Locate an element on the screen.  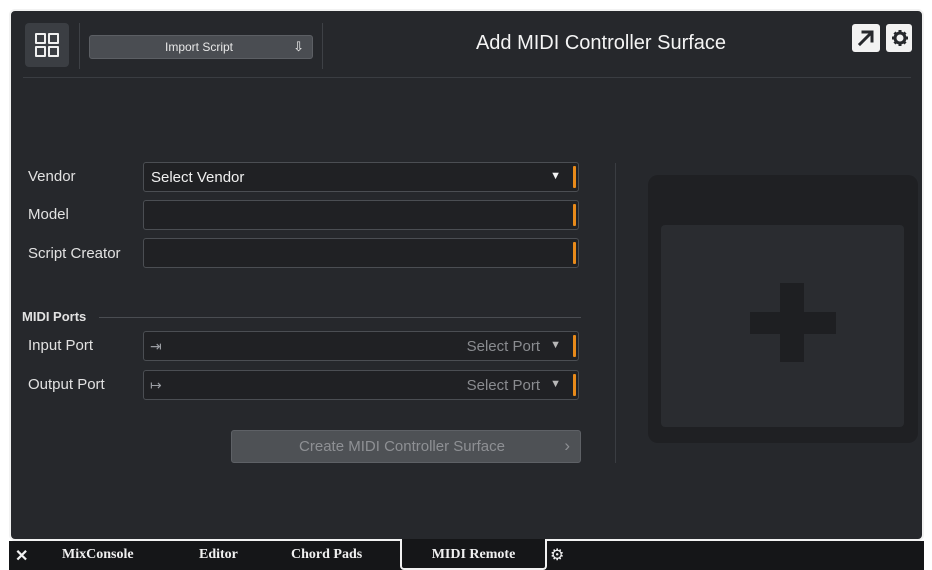
tab-midi-remote-label: MIDI Remote is located at coordinates (473, 554).